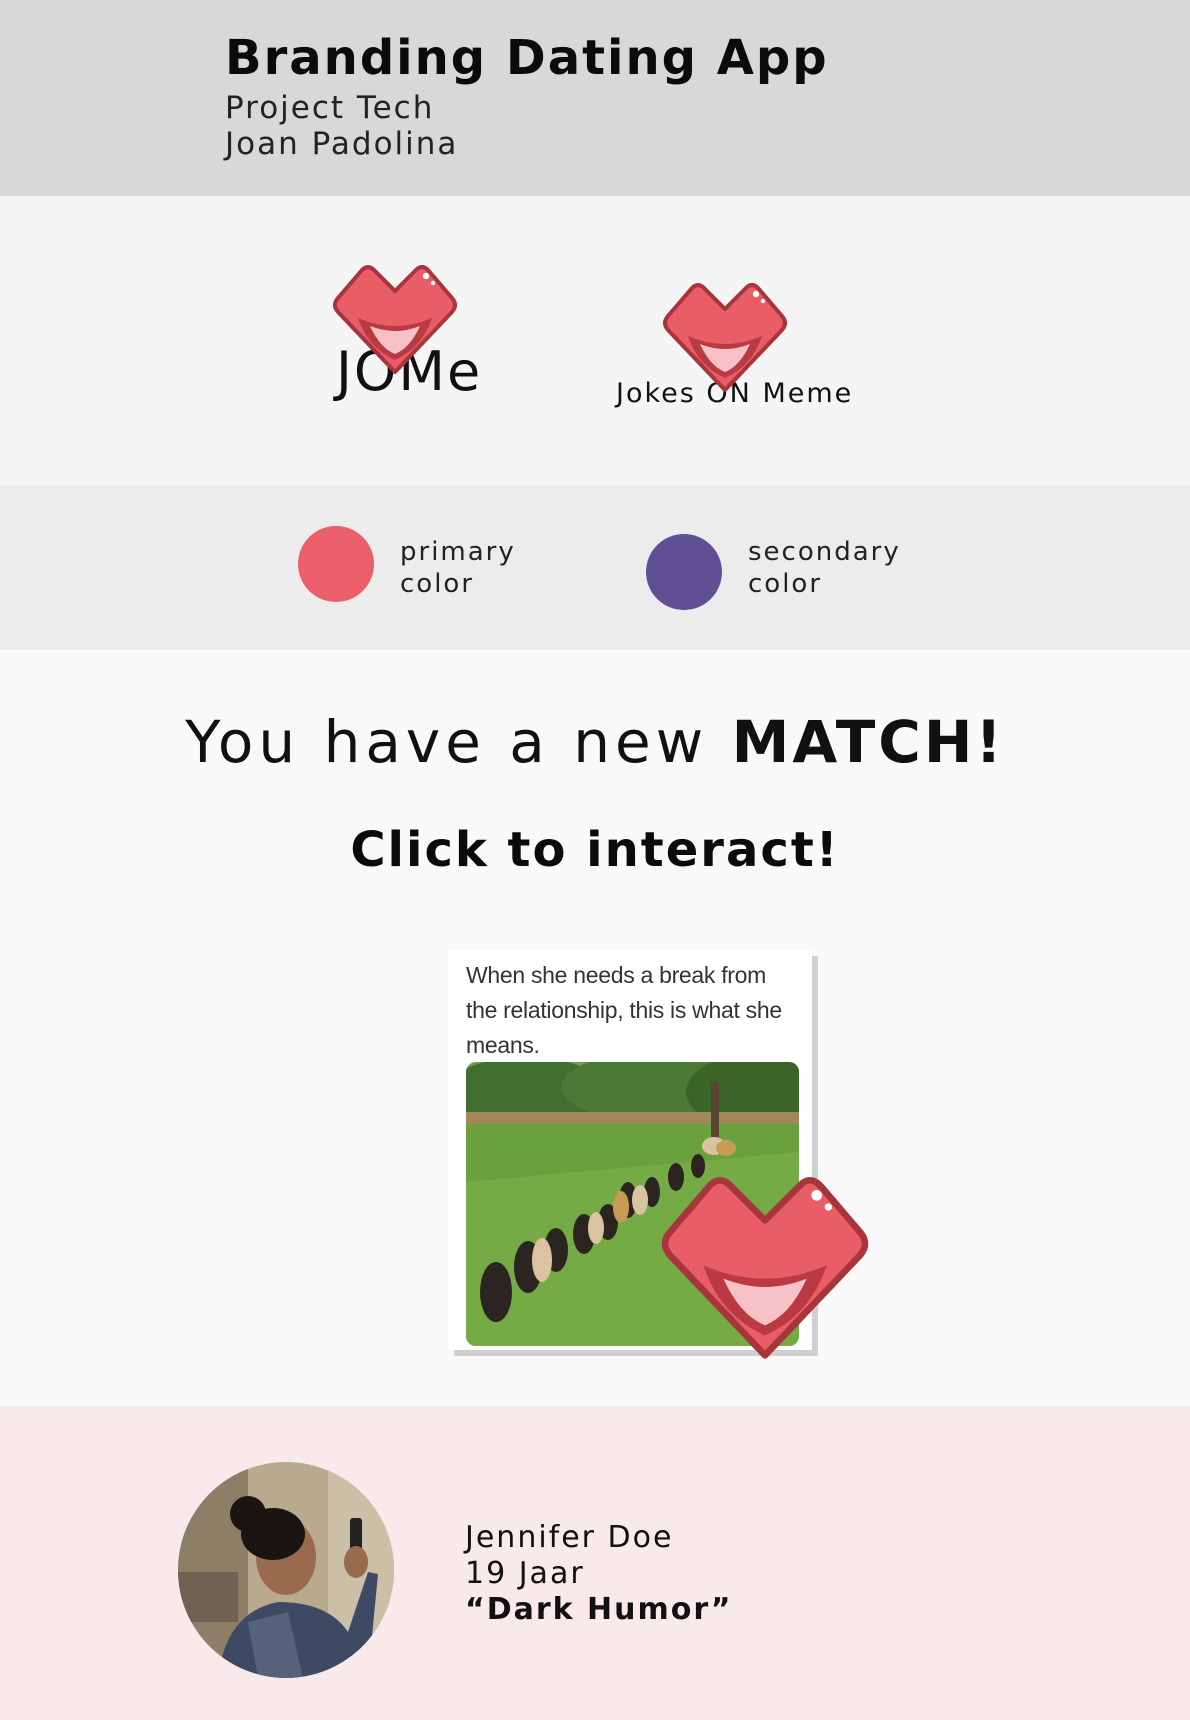 The height and width of the screenshot is (1720, 1190). Describe the element at coordinates (330, 108) in the screenshot. I see `project-subtitle: Project Tech` at that location.